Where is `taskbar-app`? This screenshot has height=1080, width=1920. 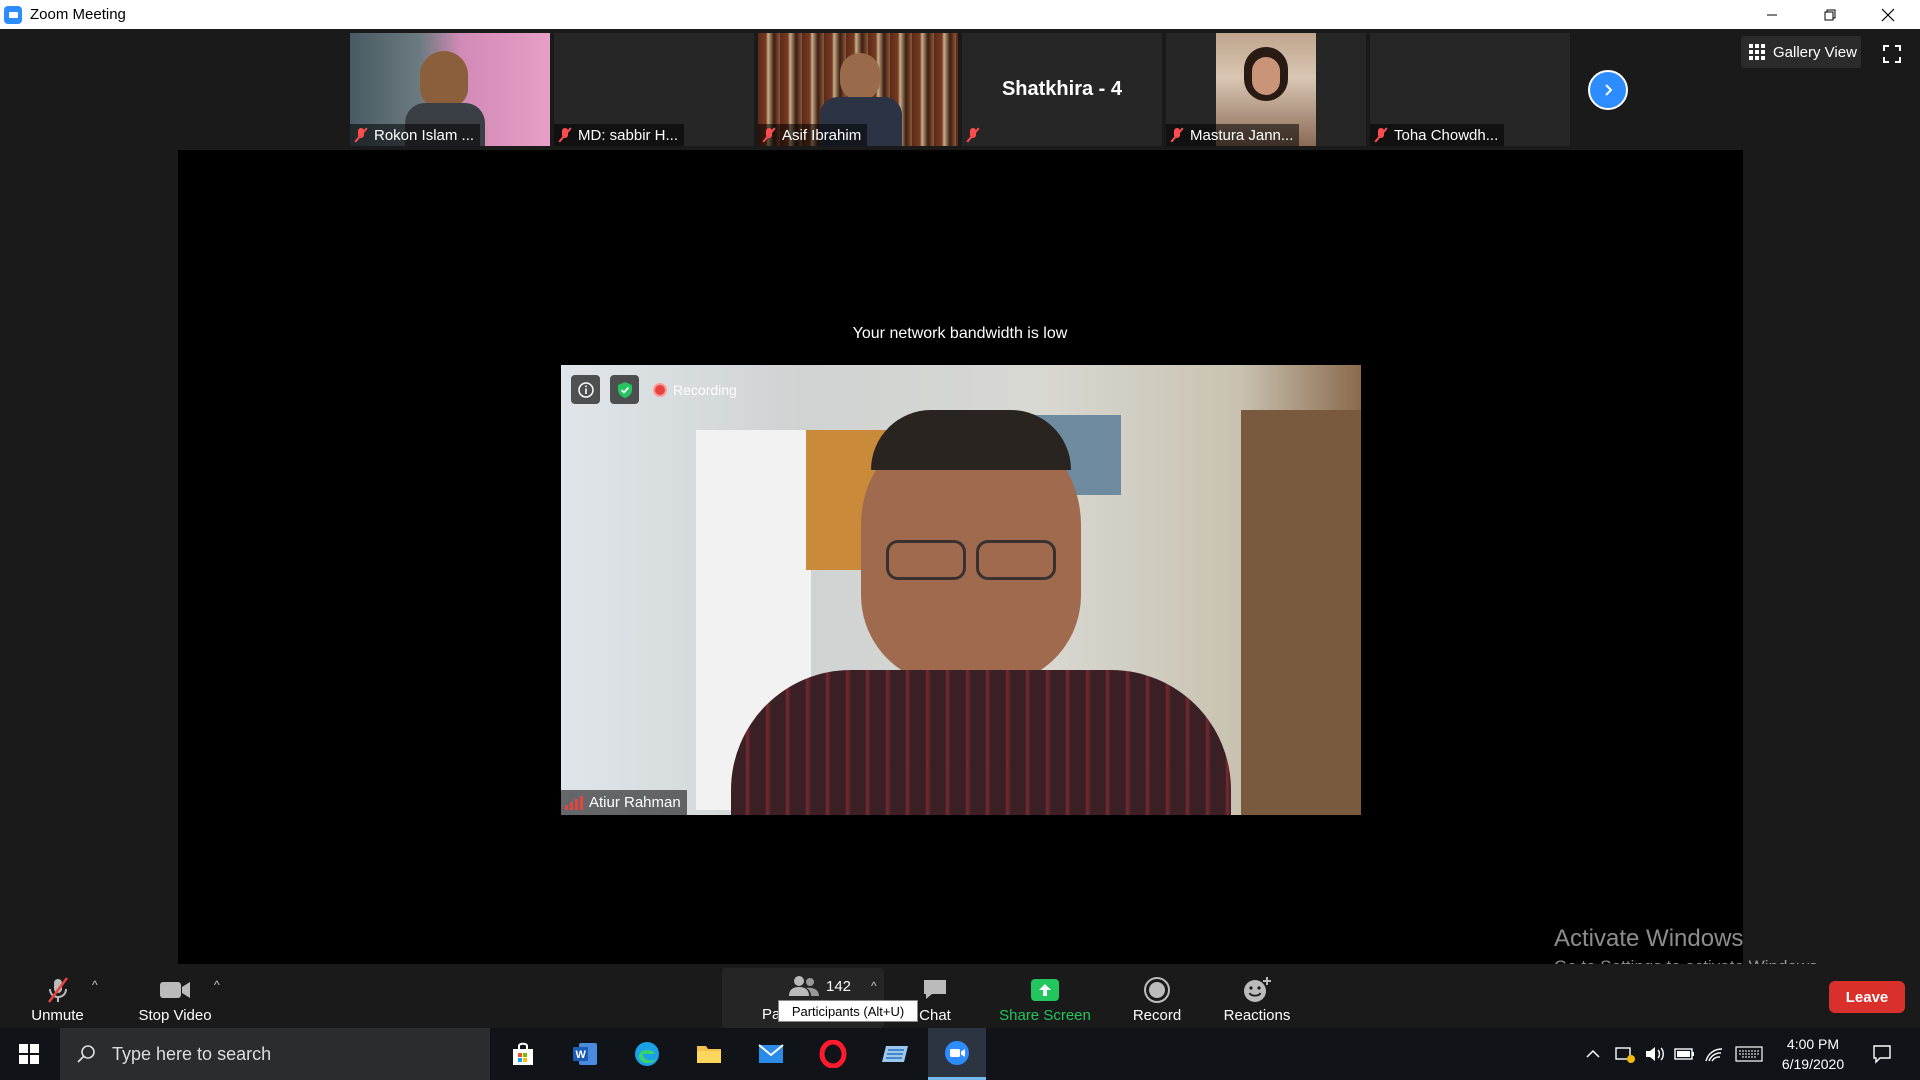 taskbar-app is located at coordinates (895, 1054).